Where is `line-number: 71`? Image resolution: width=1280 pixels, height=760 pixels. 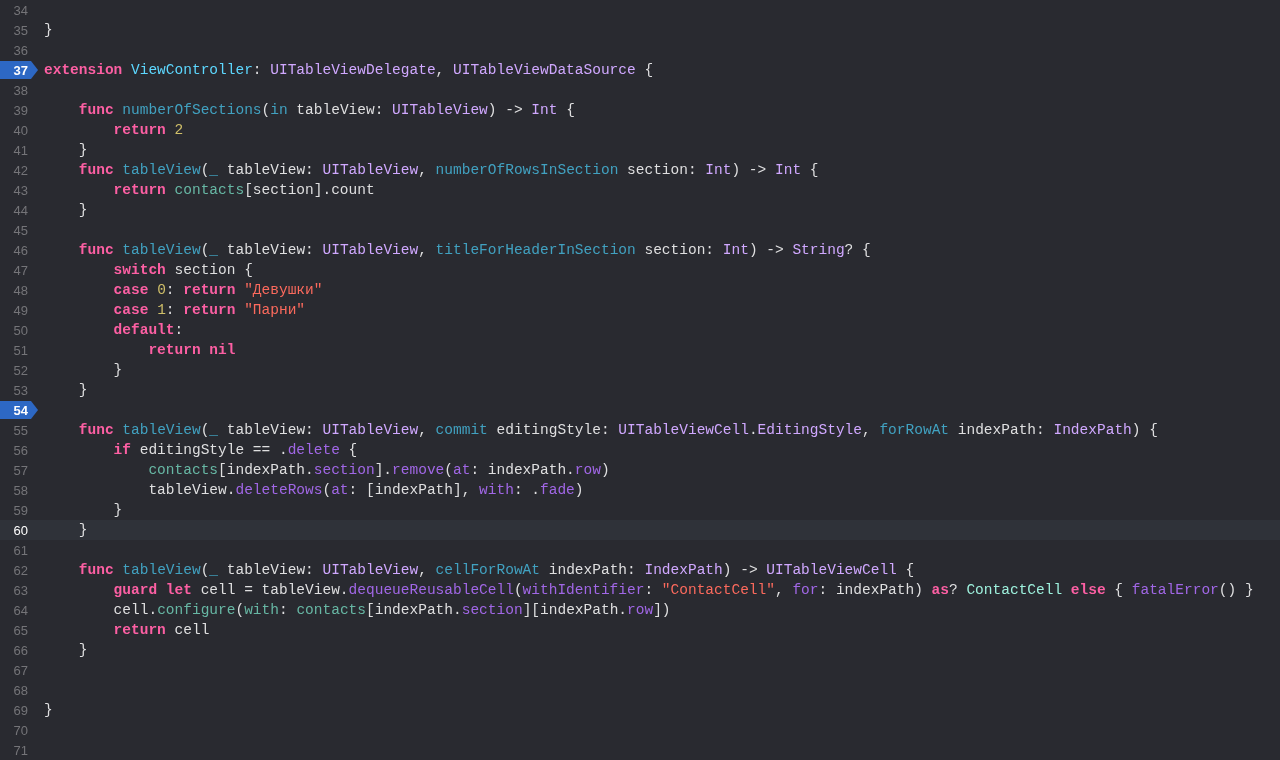
line-number: 71 is located at coordinates (20, 750).